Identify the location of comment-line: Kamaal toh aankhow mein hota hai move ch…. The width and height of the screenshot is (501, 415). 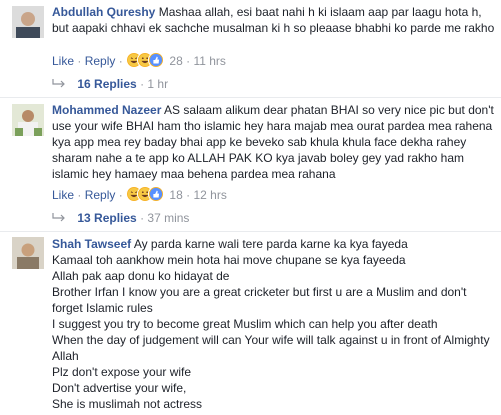
(229, 260).